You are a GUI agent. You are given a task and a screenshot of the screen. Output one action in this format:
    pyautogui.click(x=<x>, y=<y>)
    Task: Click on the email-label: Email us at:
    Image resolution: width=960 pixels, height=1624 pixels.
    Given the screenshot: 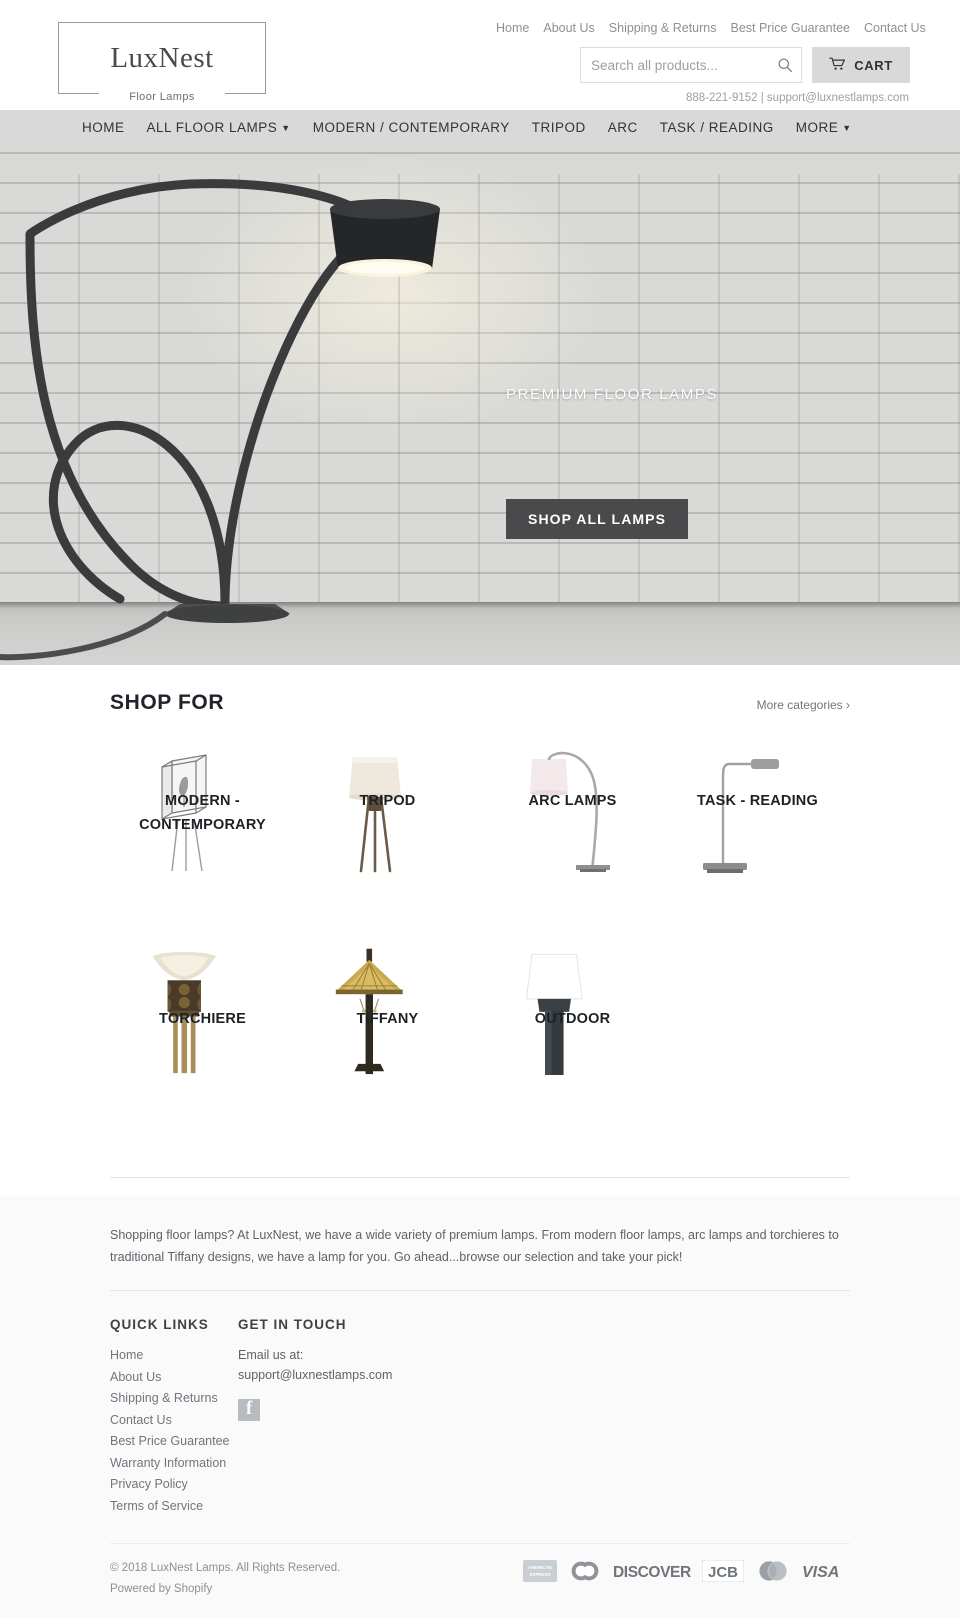 What is the action you would take?
    pyautogui.click(x=271, y=1355)
    